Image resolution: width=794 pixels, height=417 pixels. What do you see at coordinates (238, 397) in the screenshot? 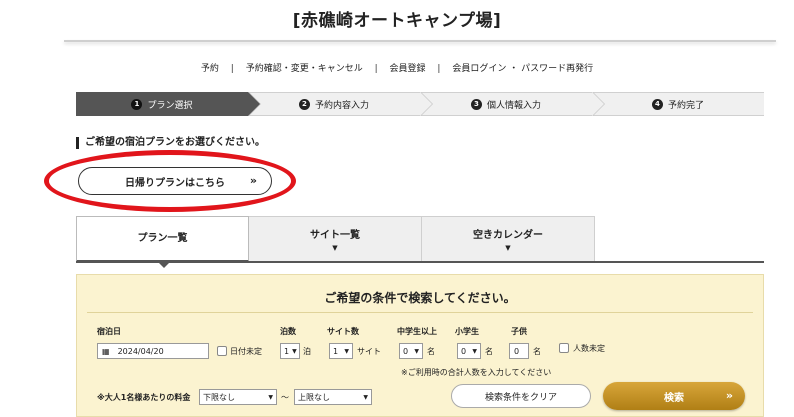
I see `price-min-select: 下限なし ▼` at bounding box center [238, 397].